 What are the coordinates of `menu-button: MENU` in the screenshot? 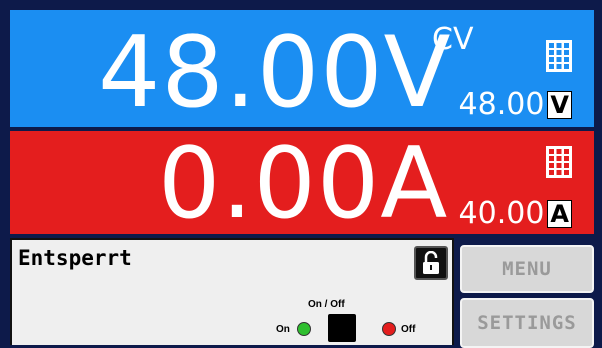 It's located at (527, 269).